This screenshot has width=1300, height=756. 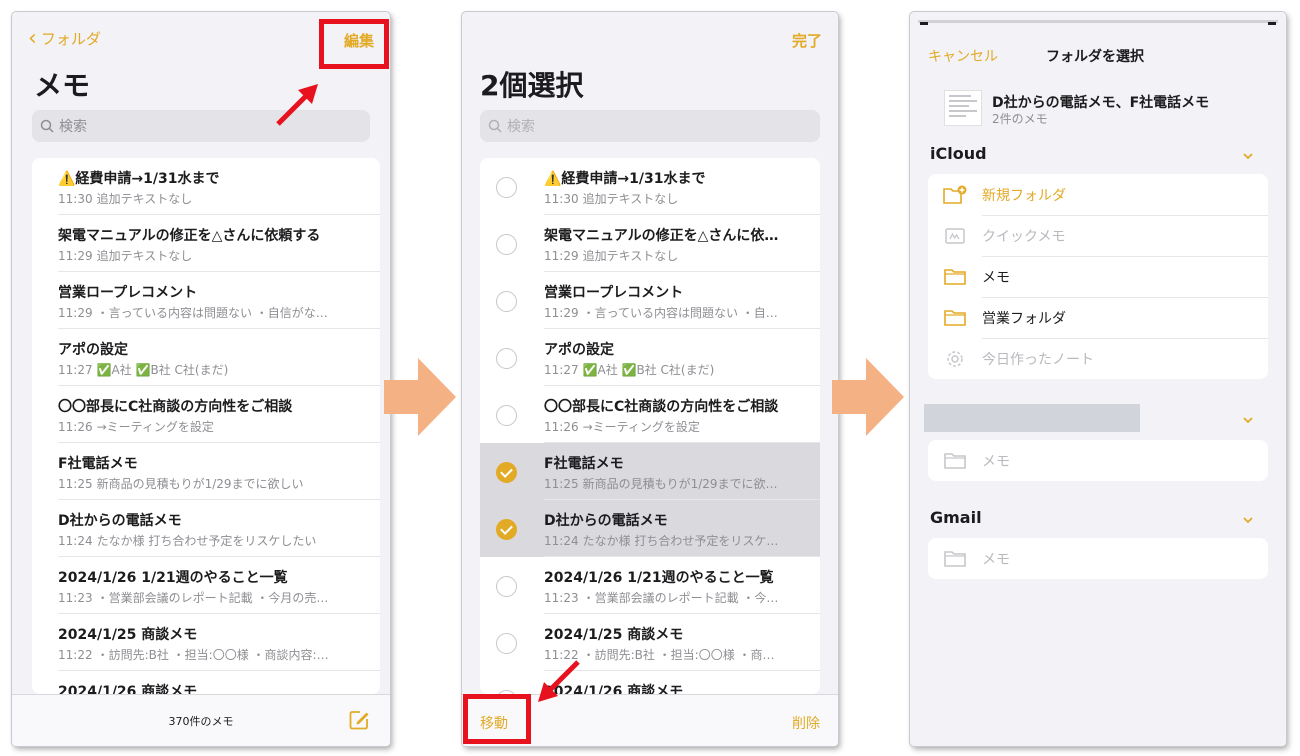 I want to click on account-header-icloud: iCloud, so click(x=958, y=153).